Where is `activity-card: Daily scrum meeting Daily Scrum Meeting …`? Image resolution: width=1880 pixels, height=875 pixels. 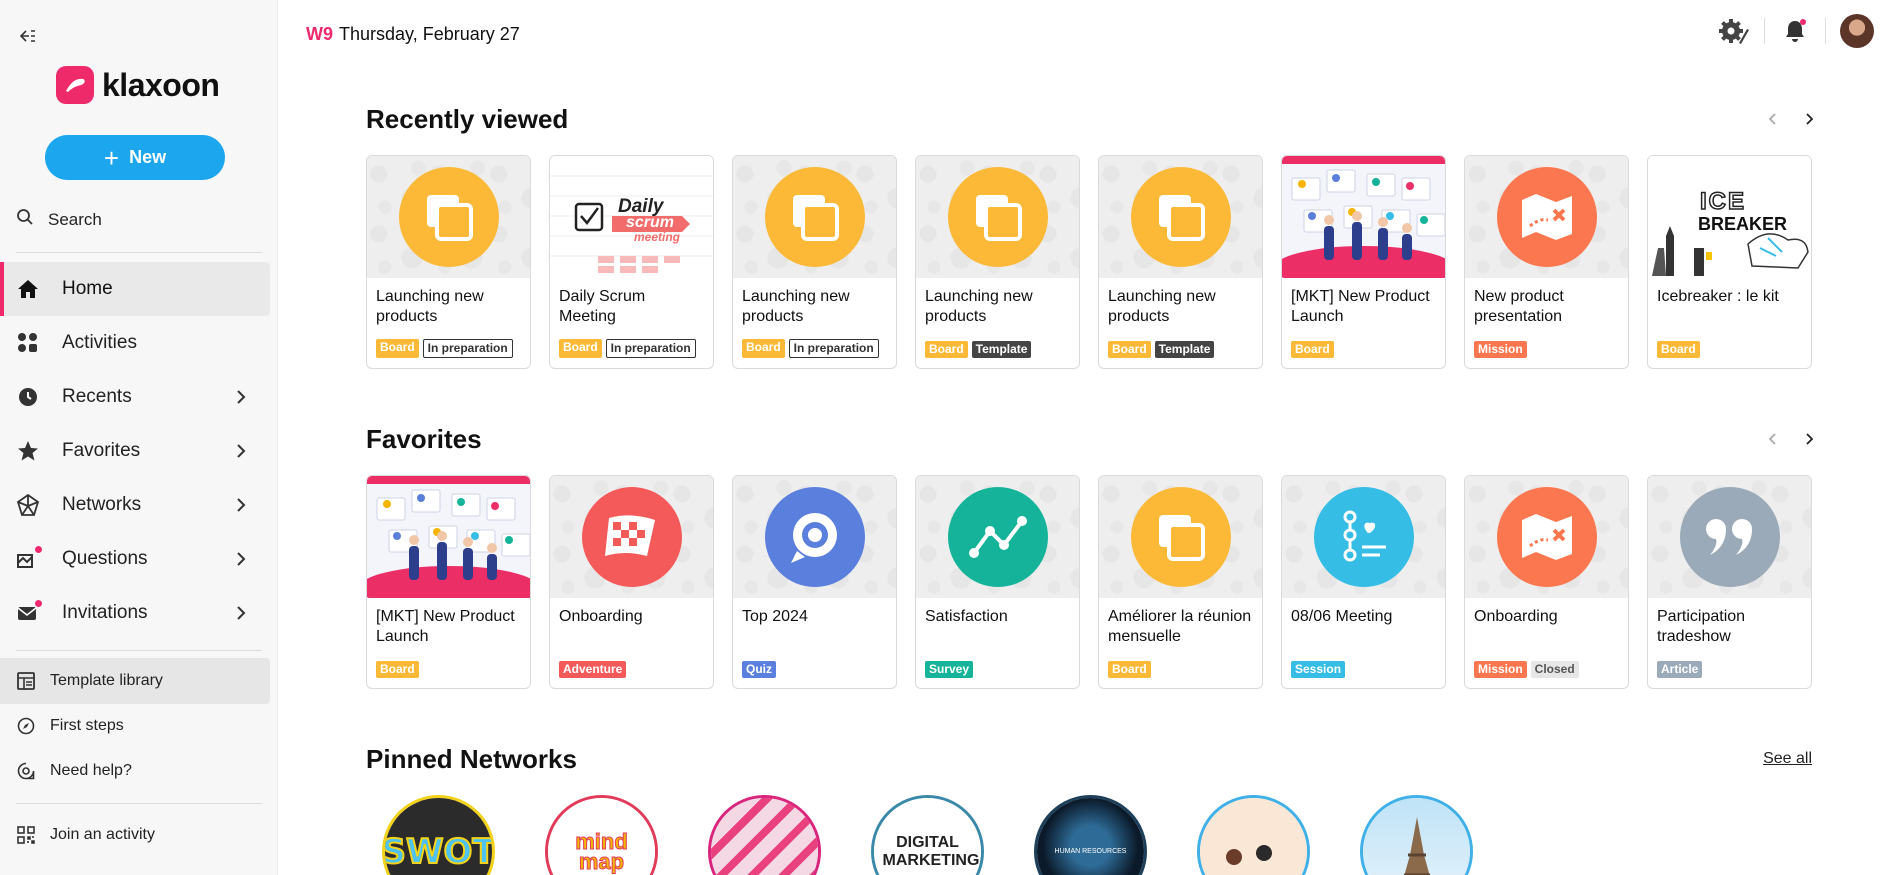 activity-card: Daily scrum meeting Daily Scrum Meeting … is located at coordinates (631, 262).